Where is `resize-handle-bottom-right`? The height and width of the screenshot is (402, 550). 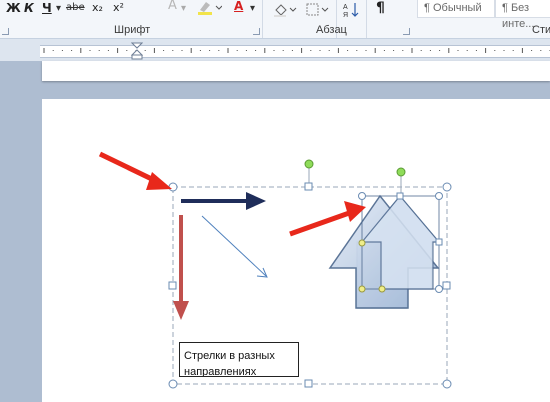 resize-handle-bottom-right is located at coordinates (447, 384).